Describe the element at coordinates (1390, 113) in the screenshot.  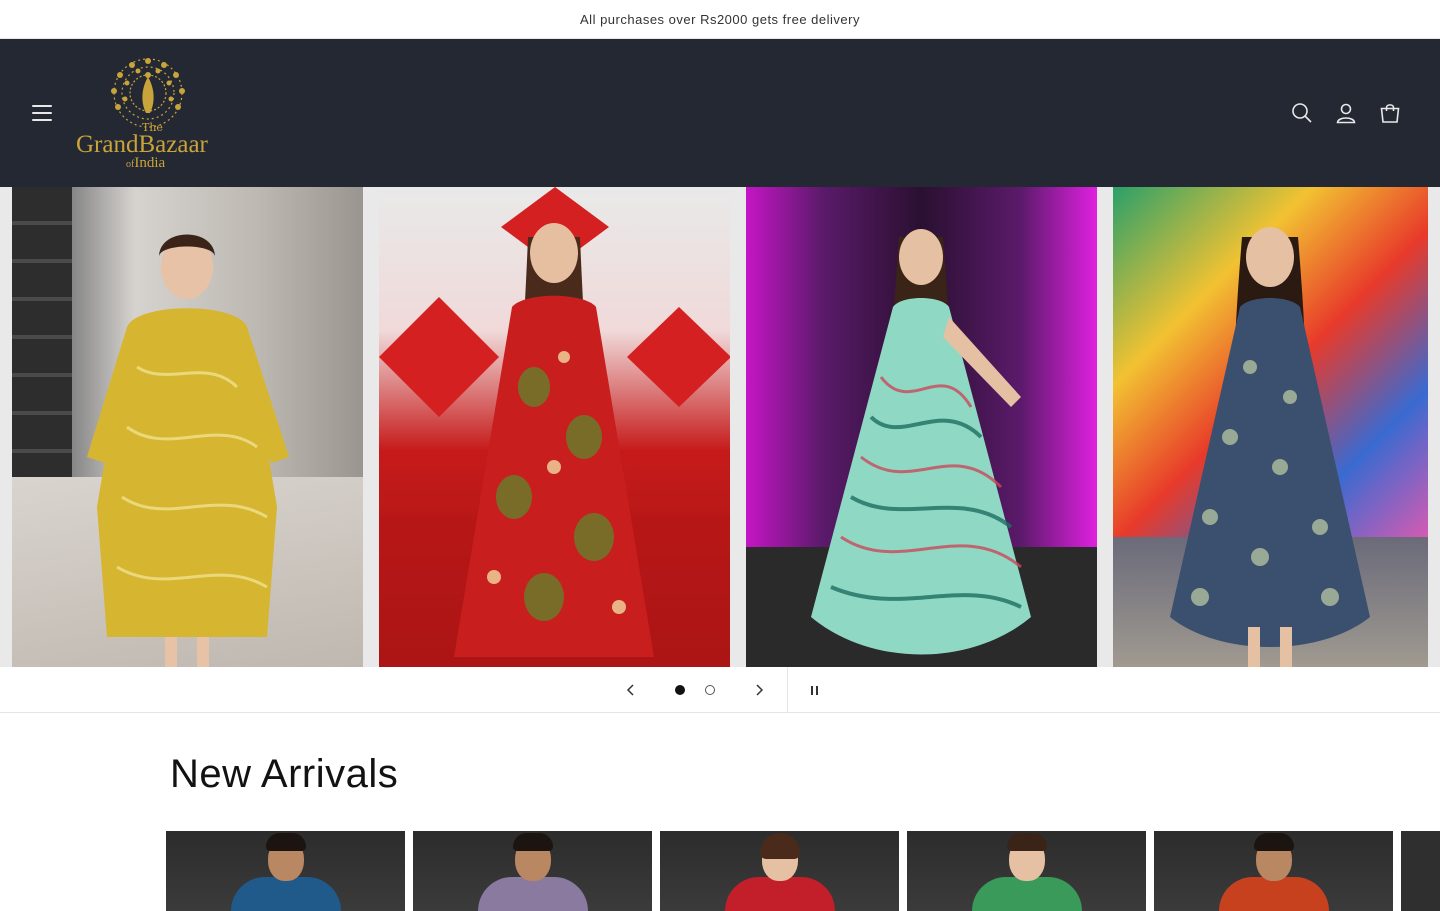
I see `cart-icon` at that location.